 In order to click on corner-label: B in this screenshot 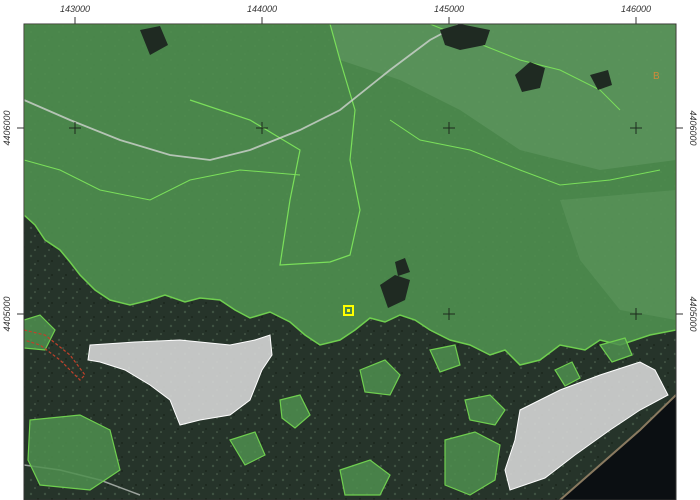, I will do `click(656, 76)`.